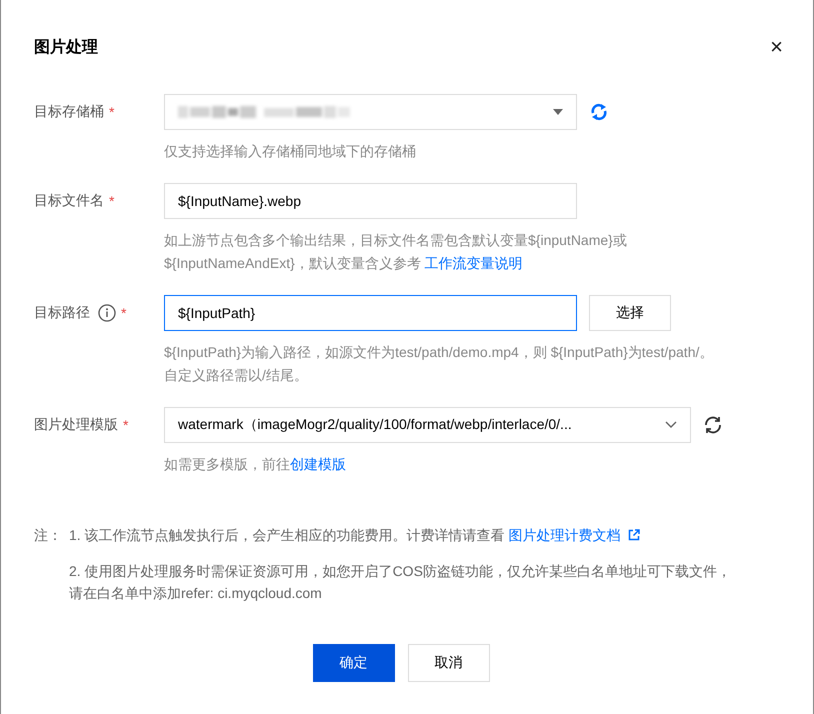 Image resolution: width=814 pixels, height=714 pixels. Describe the element at coordinates (227, 464) in the screenshot. I see `help-text: 如需更多模版，前往` at that location.